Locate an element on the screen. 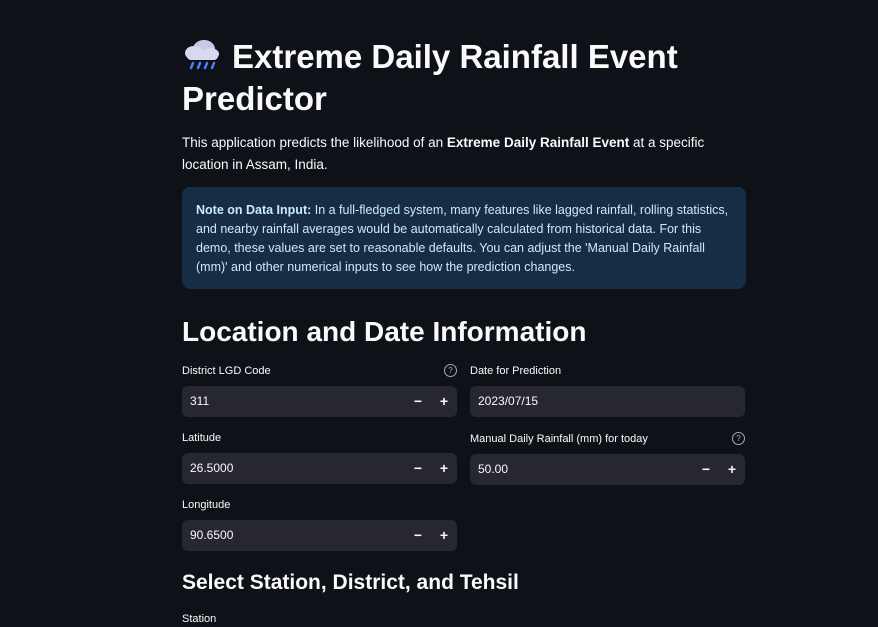 This screenshot has width=878, height=627. manual-rainfall-value: 50.00 is located at coordinates (493, 469).